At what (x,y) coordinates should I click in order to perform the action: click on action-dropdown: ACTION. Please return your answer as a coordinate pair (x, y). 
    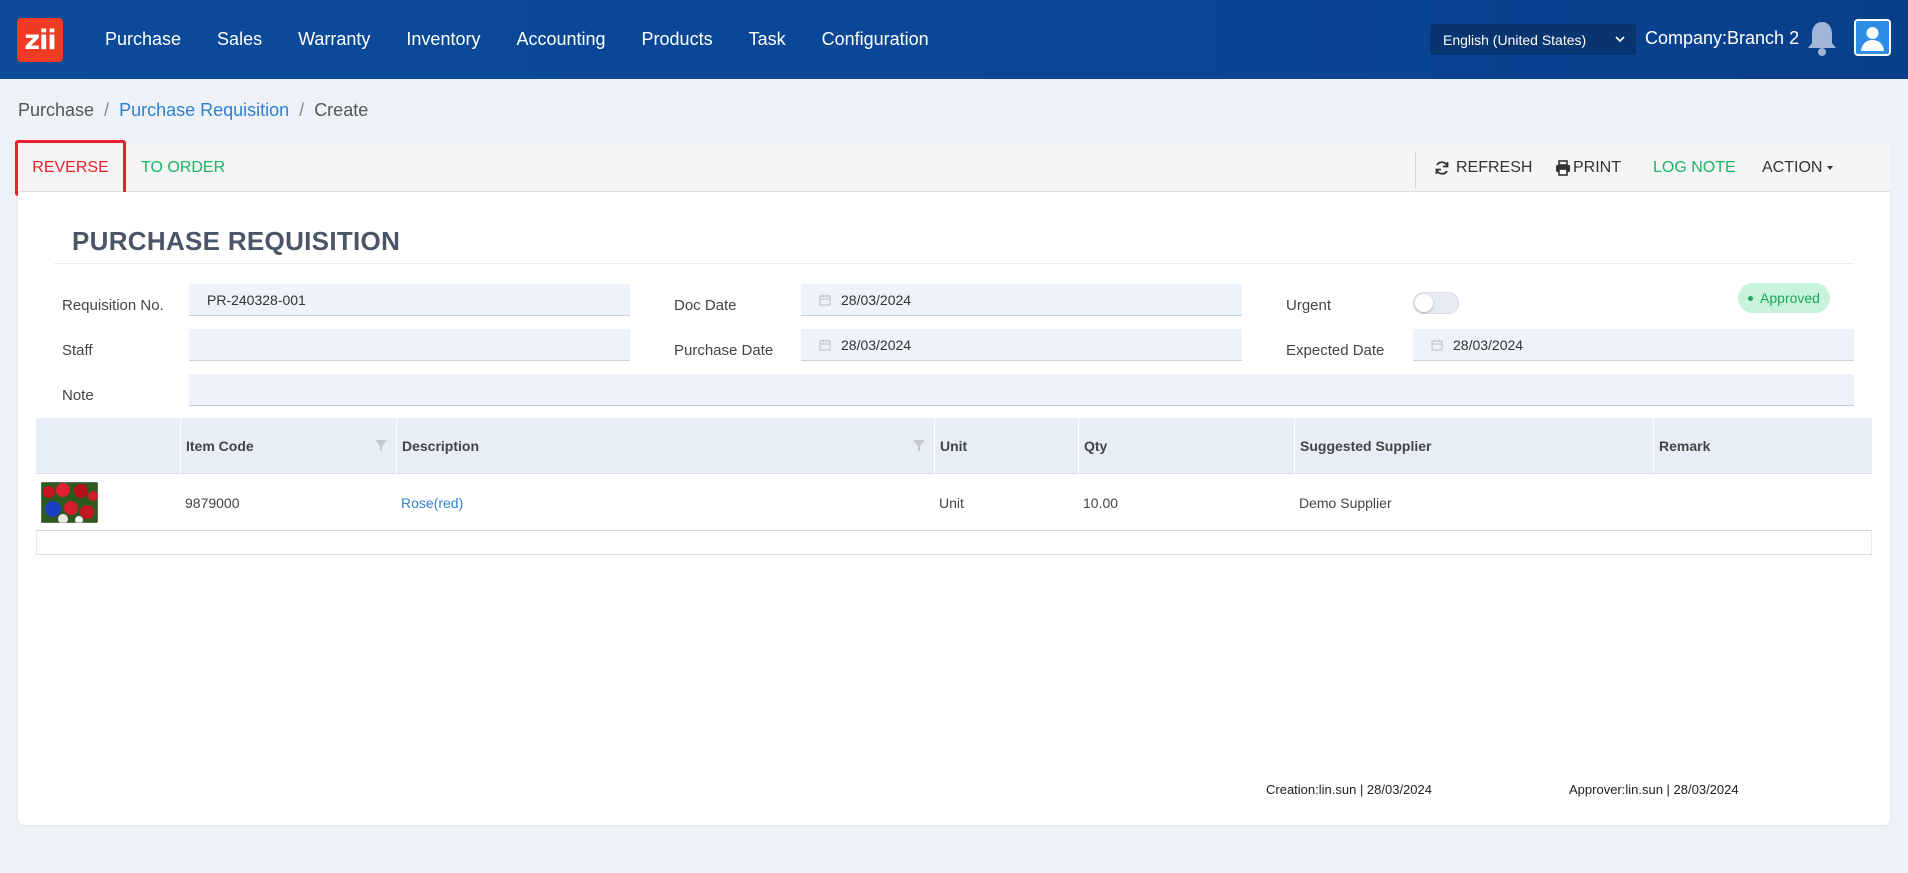
    Looking at the image, I should click on (1798, 168).